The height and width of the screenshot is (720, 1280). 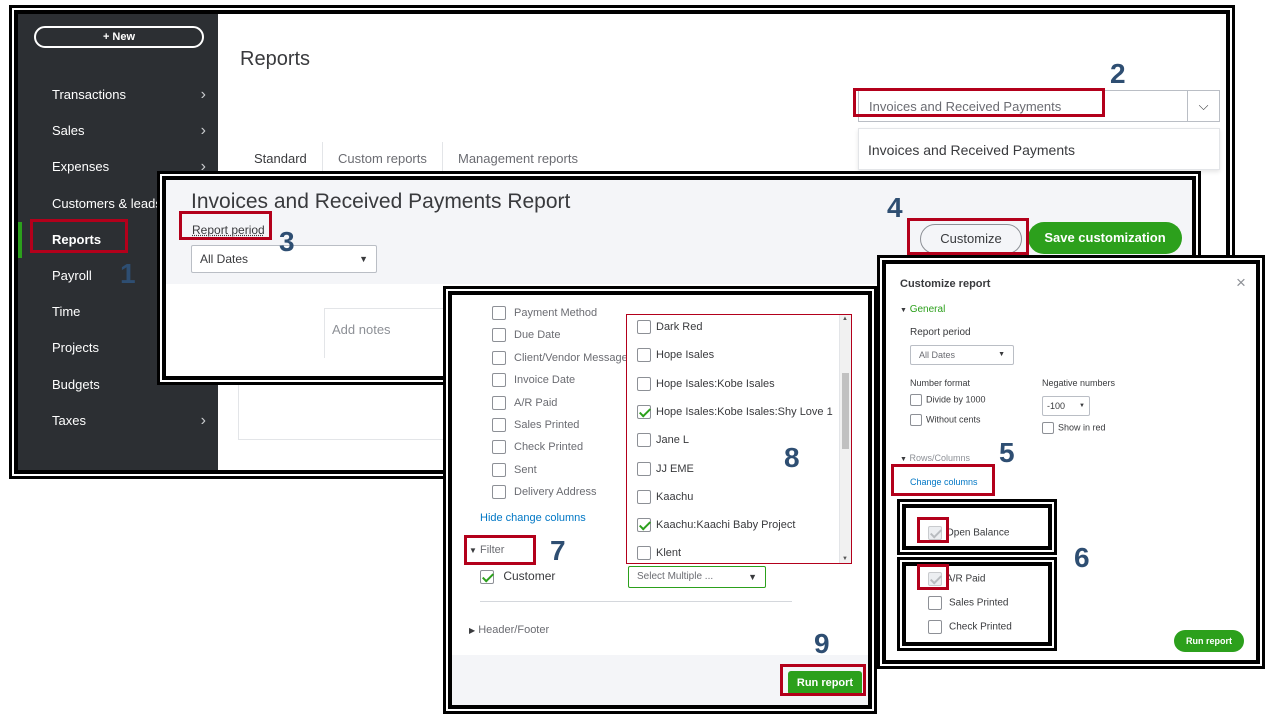 I want to click on callout-3: 3, so click(x=287, y=241).